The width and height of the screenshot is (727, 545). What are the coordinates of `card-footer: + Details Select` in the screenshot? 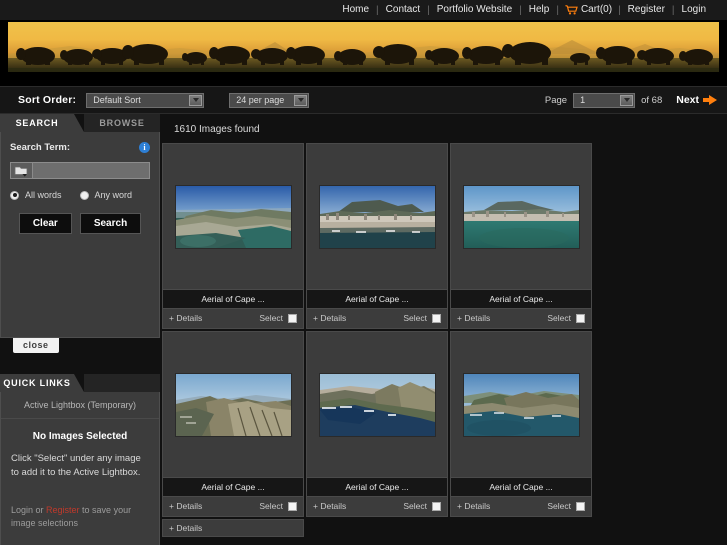 It's located at (233, 506).